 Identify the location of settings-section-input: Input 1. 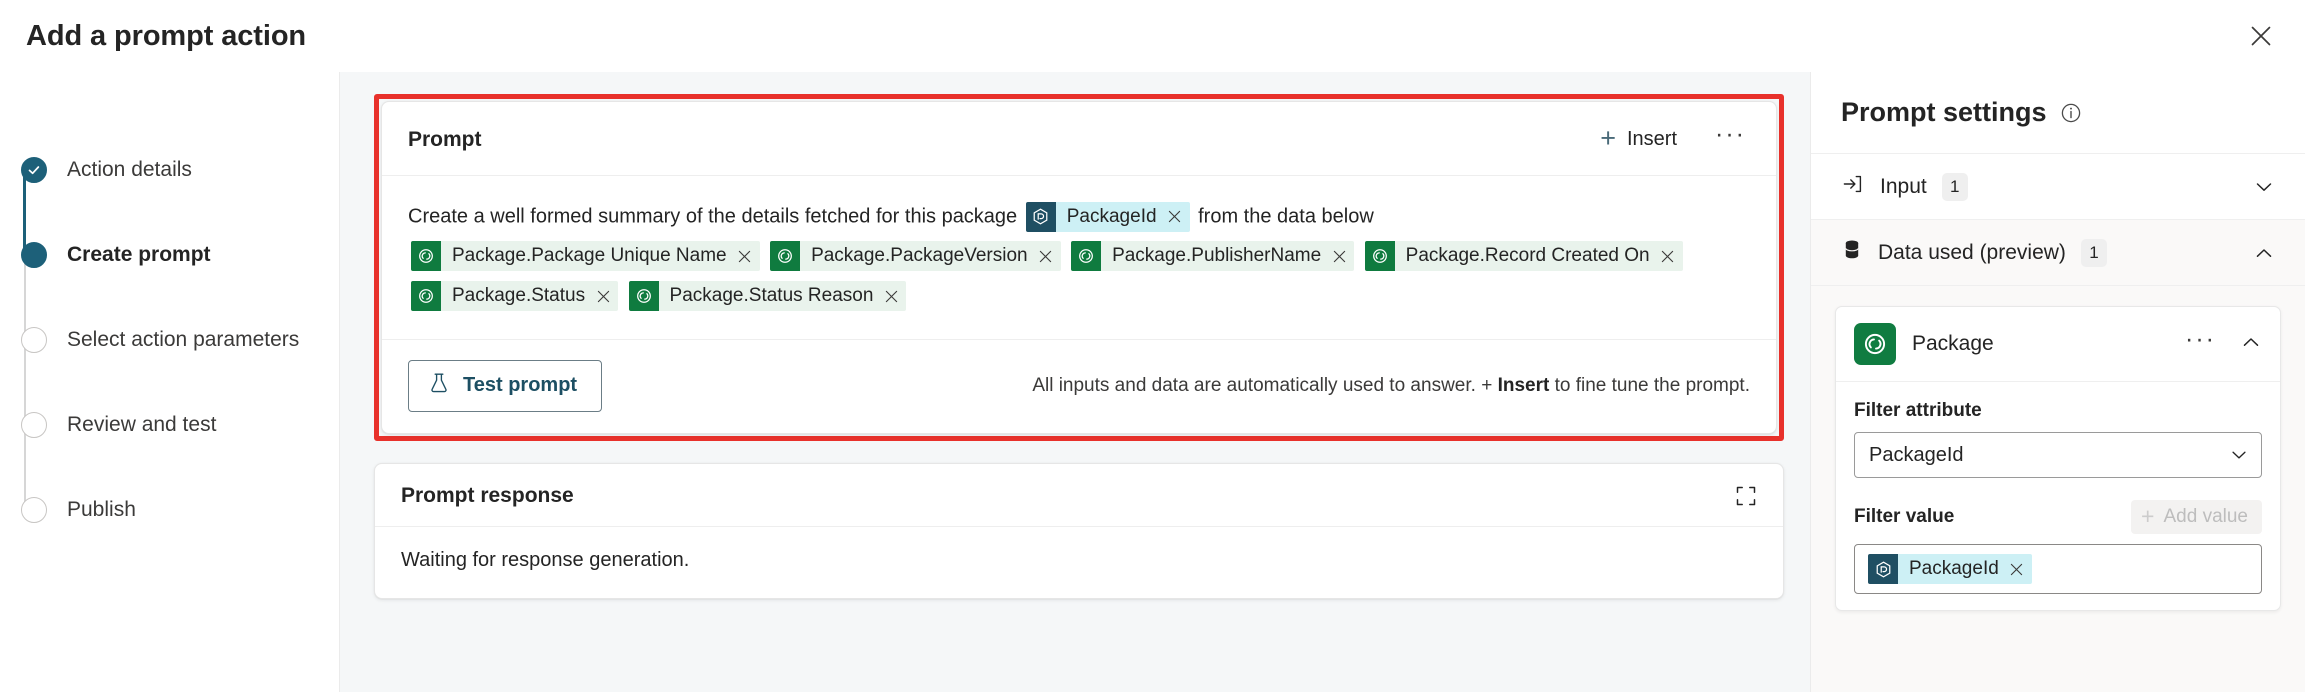
(2058, 187).